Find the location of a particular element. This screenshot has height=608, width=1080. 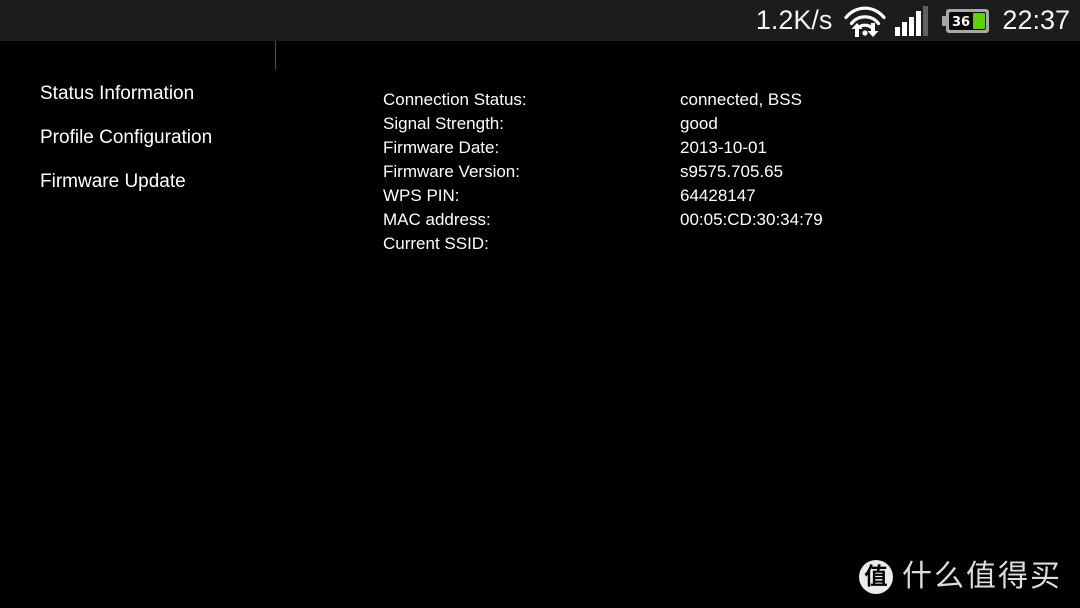

clock-text: 22:37 is located at coordinates (1036, 20).